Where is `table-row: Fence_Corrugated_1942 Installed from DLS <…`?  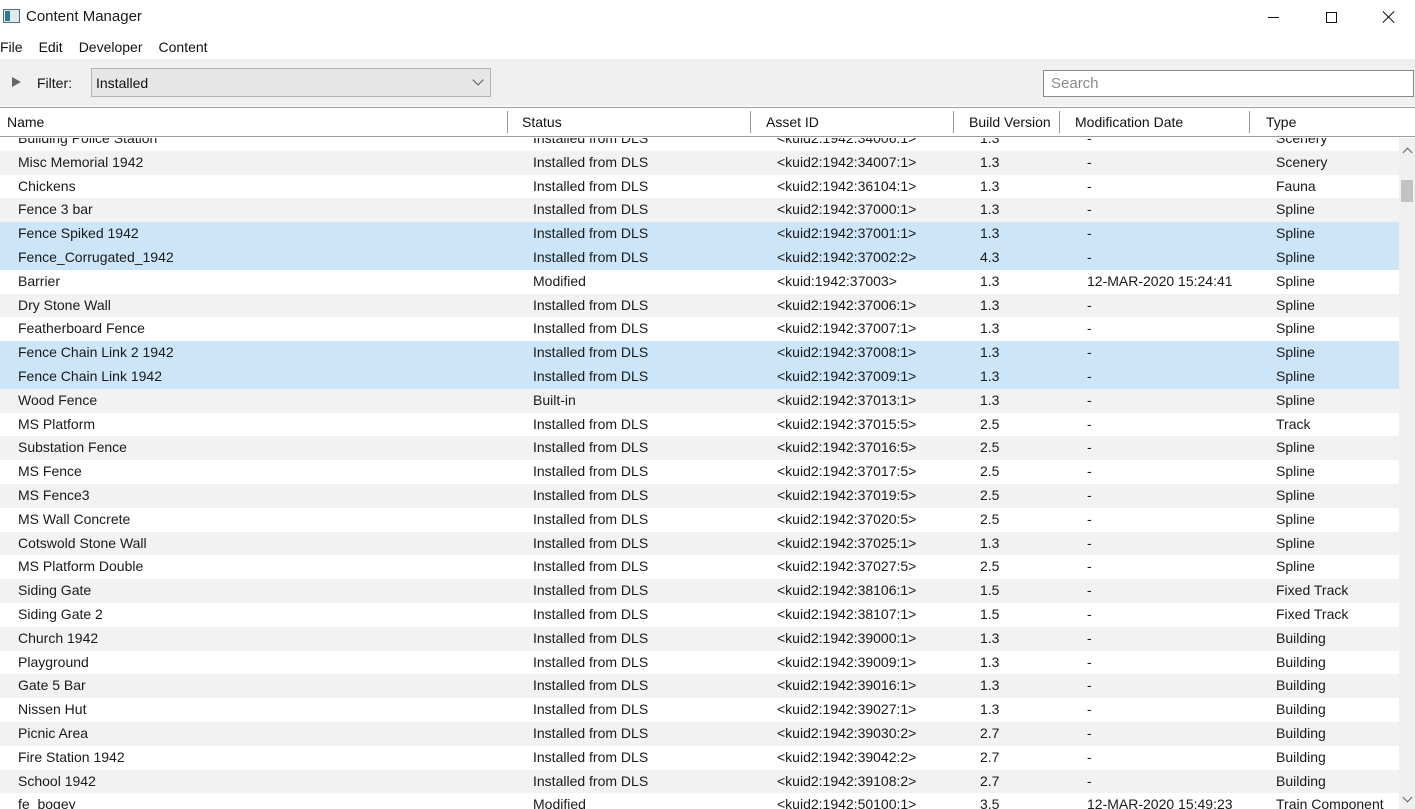
table-row: Fence_Corrugated_1942 Installed from DLS <… is located at coordinates (699, 257).